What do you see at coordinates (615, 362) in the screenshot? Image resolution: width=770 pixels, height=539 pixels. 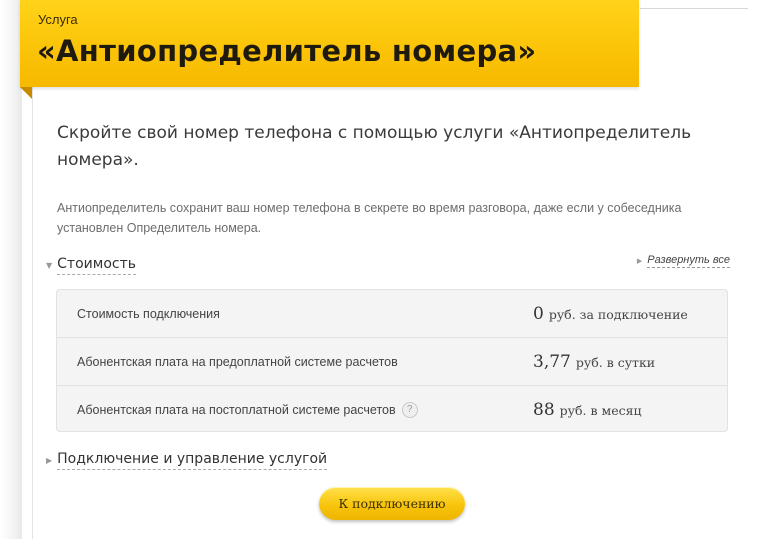 I see `cost-unit: руб. в сутки` at bounding box center [615, 362].